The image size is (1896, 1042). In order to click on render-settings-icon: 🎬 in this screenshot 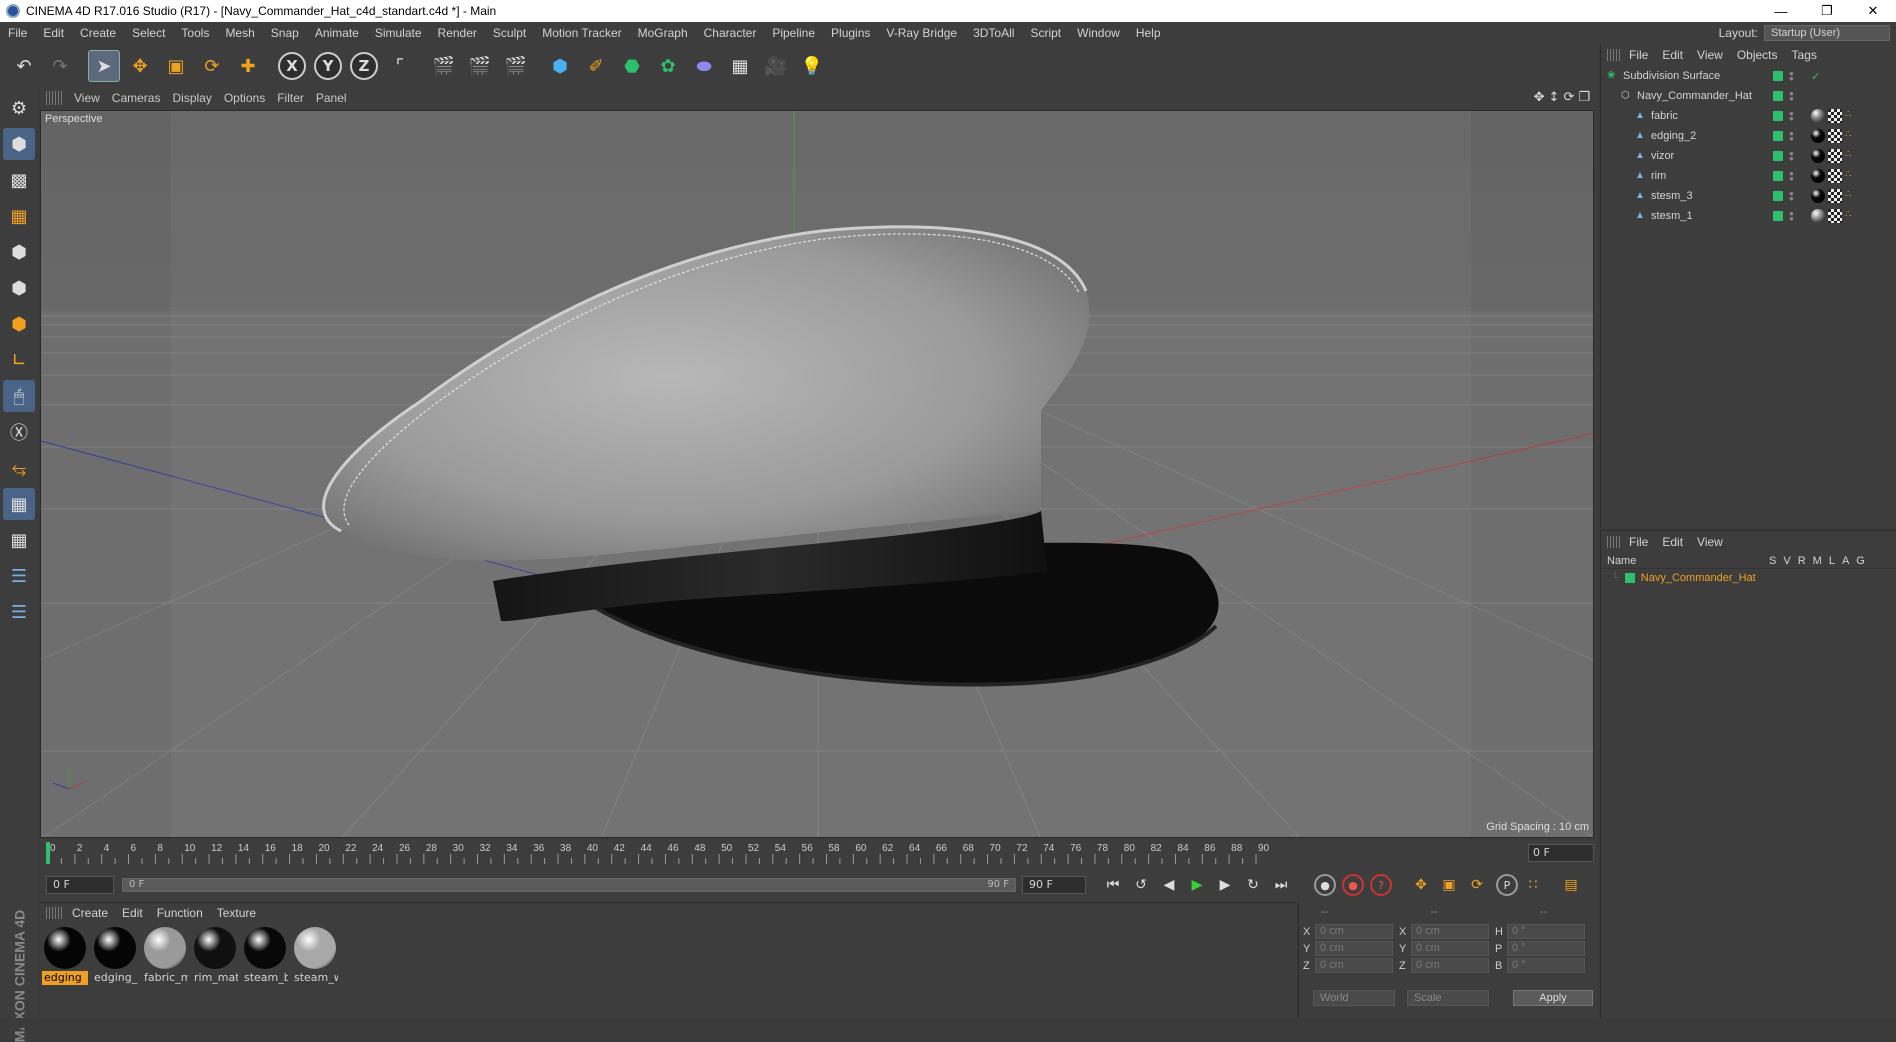, I will do `click(516, 66)`.